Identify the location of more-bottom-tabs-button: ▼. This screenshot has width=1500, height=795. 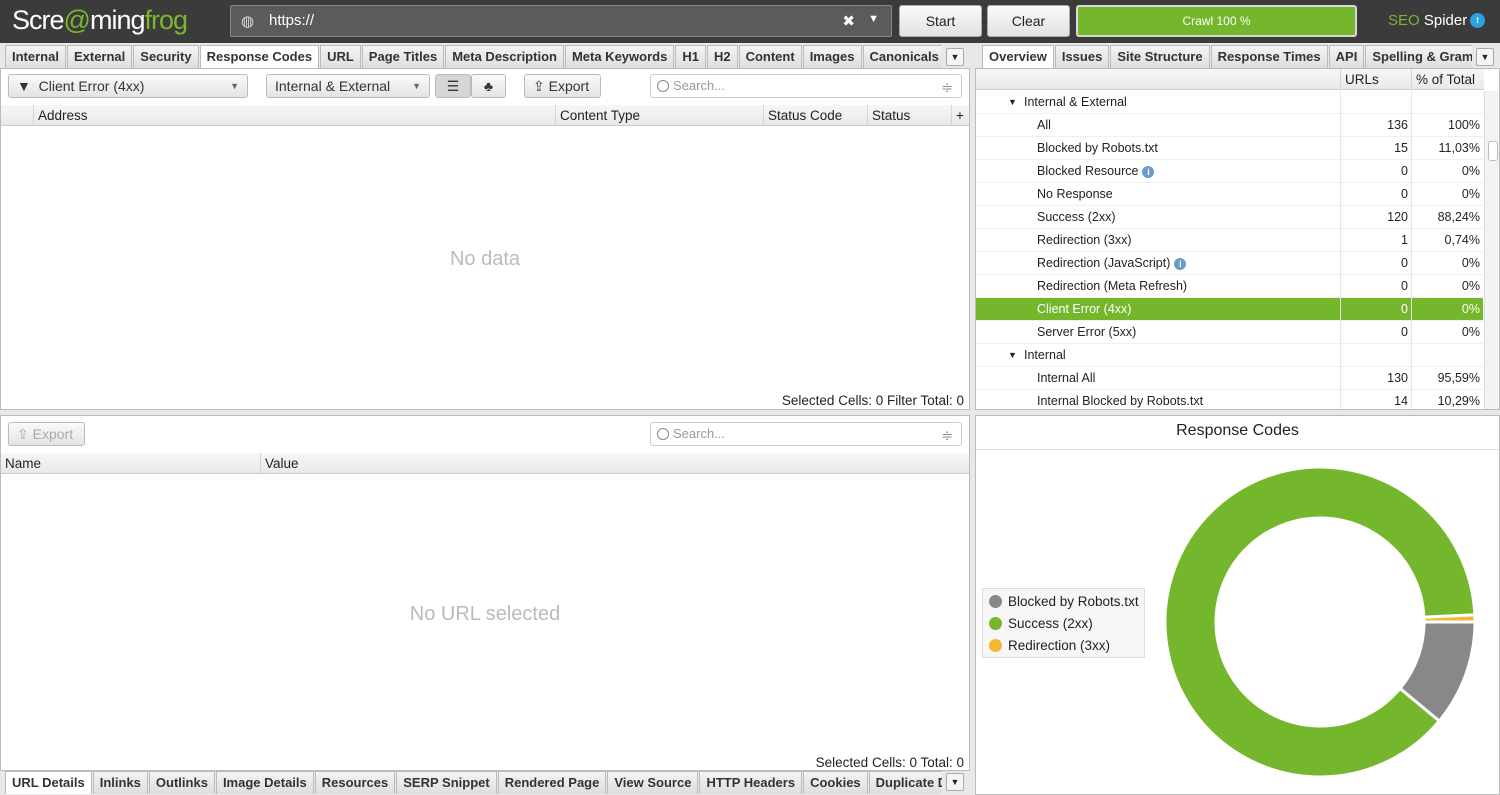
(955, 782).